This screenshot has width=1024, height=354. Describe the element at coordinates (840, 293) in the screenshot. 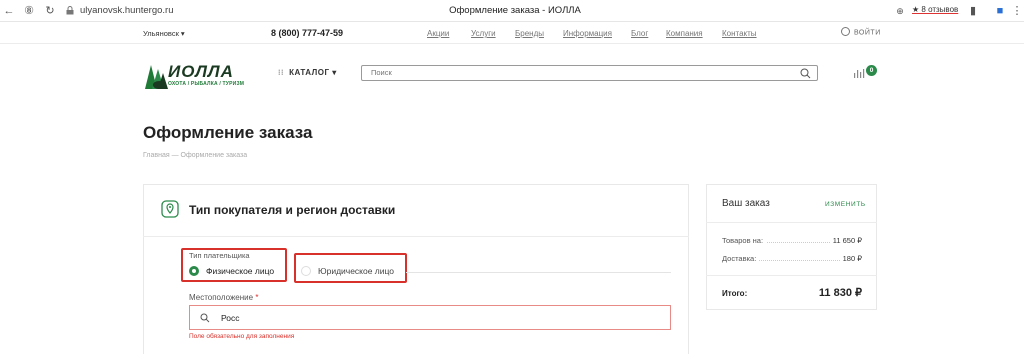

I see `total-value: 11 830 ₽` at that location.